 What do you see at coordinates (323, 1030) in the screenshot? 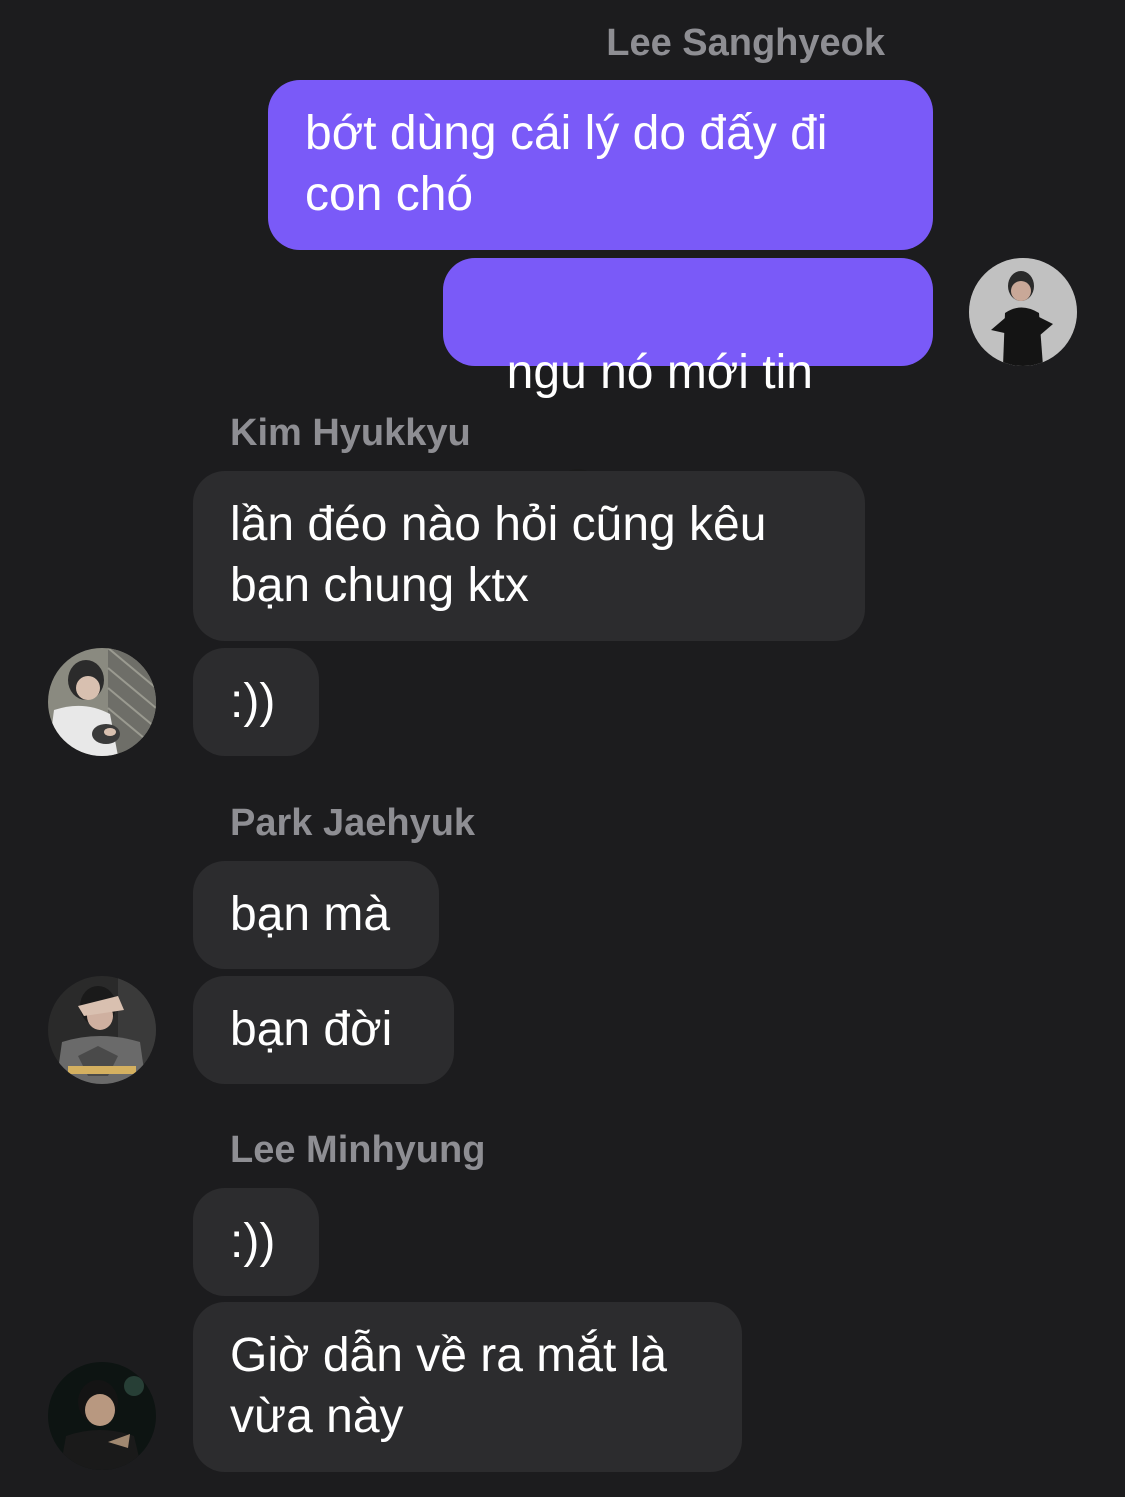
I see `message-bubble: bạn đời` at bounding box center [323, 1030].